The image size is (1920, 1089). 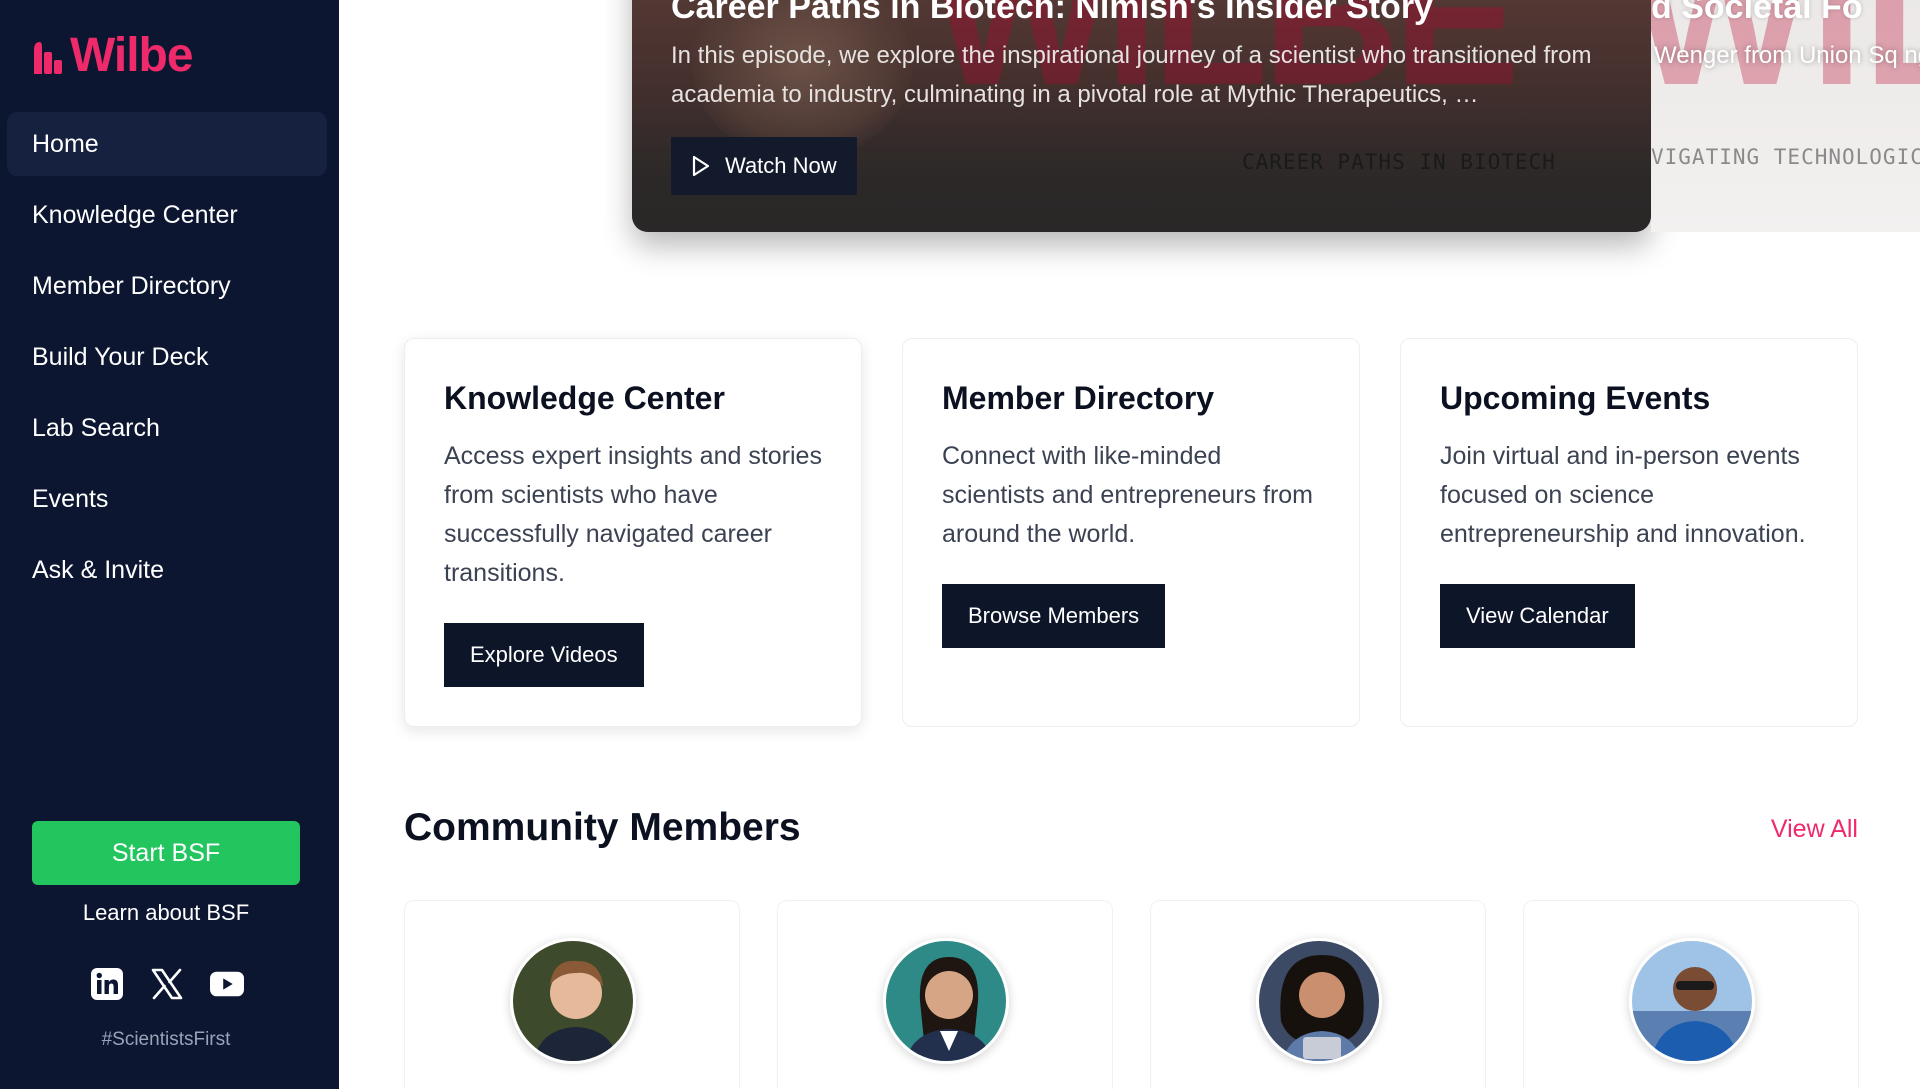 What do you see at coordinates (167, 286) in the screenshot?
I see `sidebar-item-member-directory: Member Directory` at bounding box center [167, 286].